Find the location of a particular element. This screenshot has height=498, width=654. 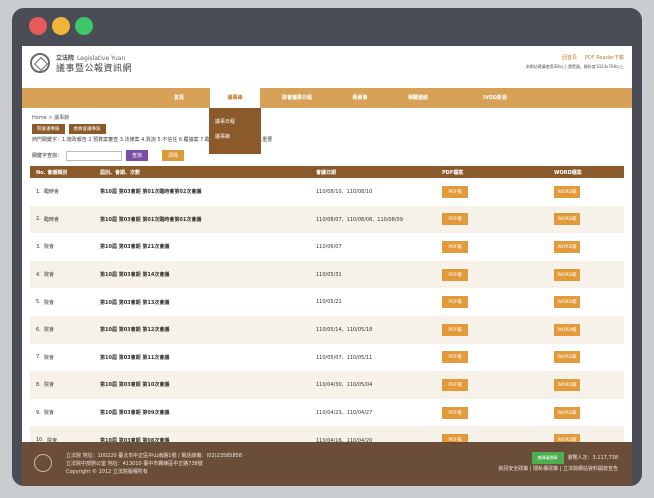

table-row: 5. 院會 第10屆 第03會期 第13次會議 110/05/21 PDF檔 WORD檔 is located at coordinates (327, 302).